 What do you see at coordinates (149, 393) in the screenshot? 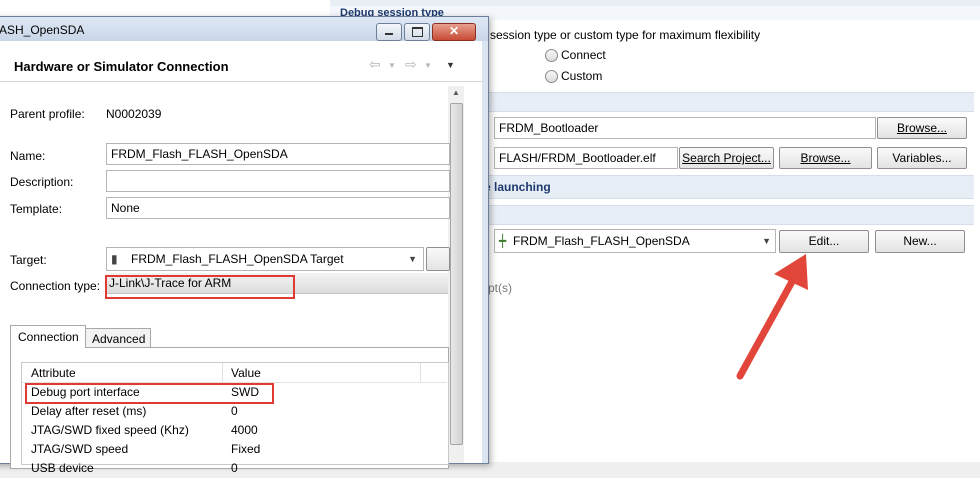
I see `highlight-debug-port` at bounding box center [149, 393].